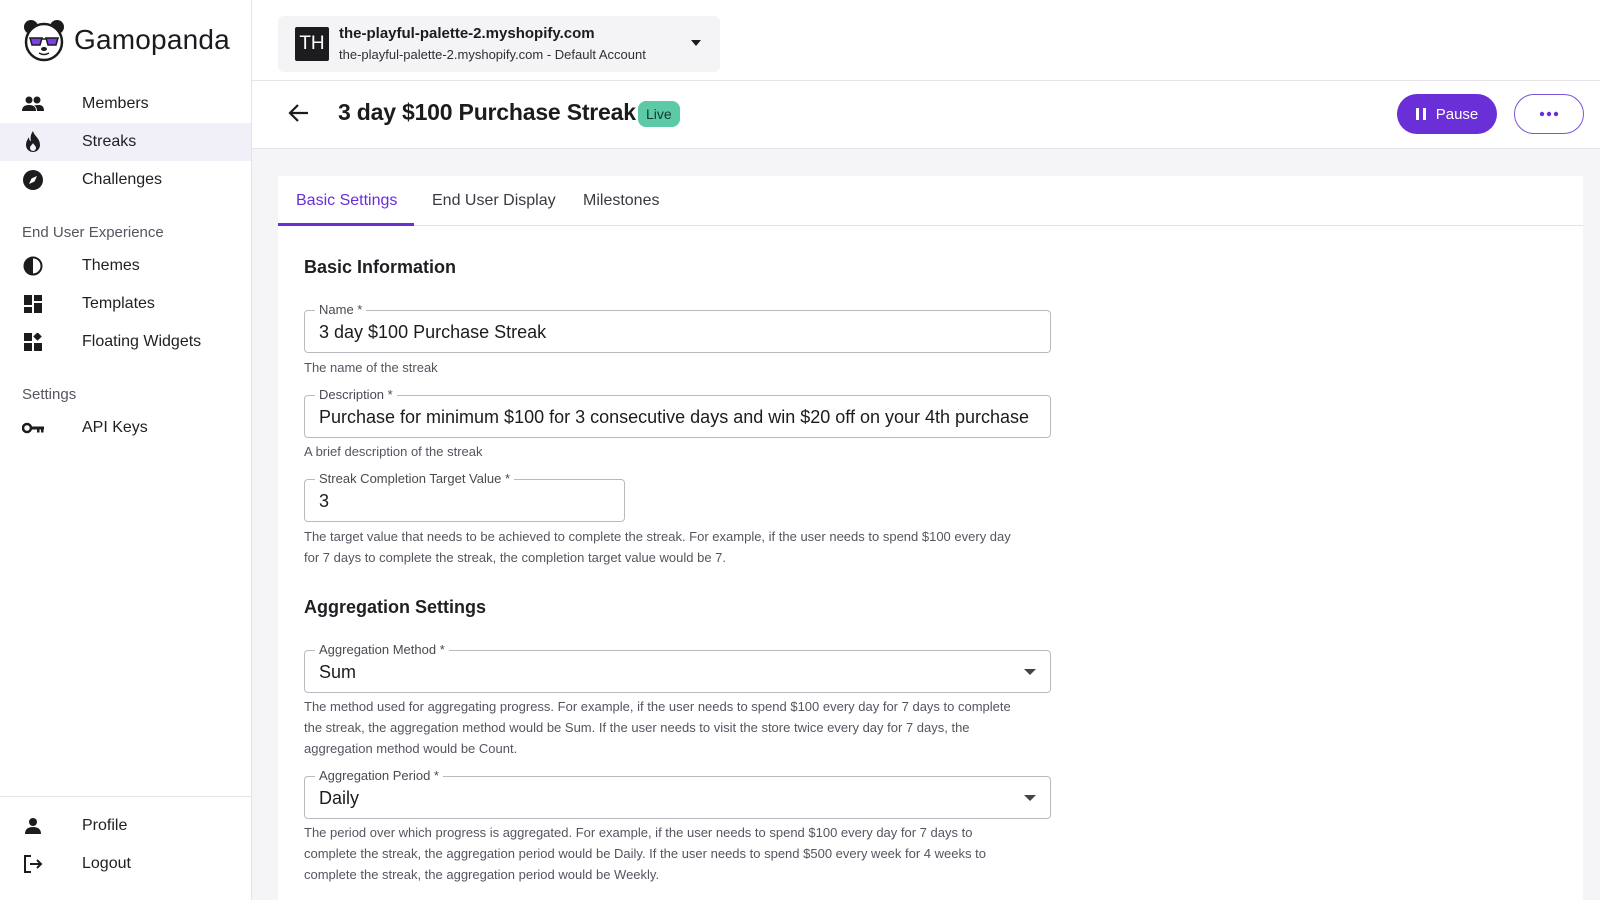  What do you see at coordinates (338, 672) in the screenshot?
I see `aggregation-method-value: Sum` at bounding box center [338, 672].